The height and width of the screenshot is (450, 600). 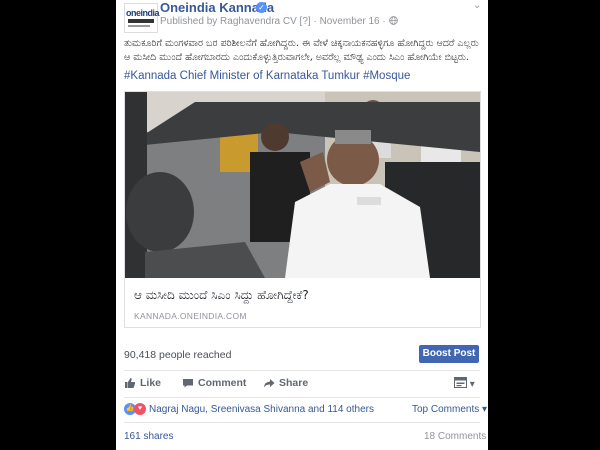 What do you see at coordinates (269, 383) in the screenshot?
I see `share-icon` at bounding box center [269, 383].